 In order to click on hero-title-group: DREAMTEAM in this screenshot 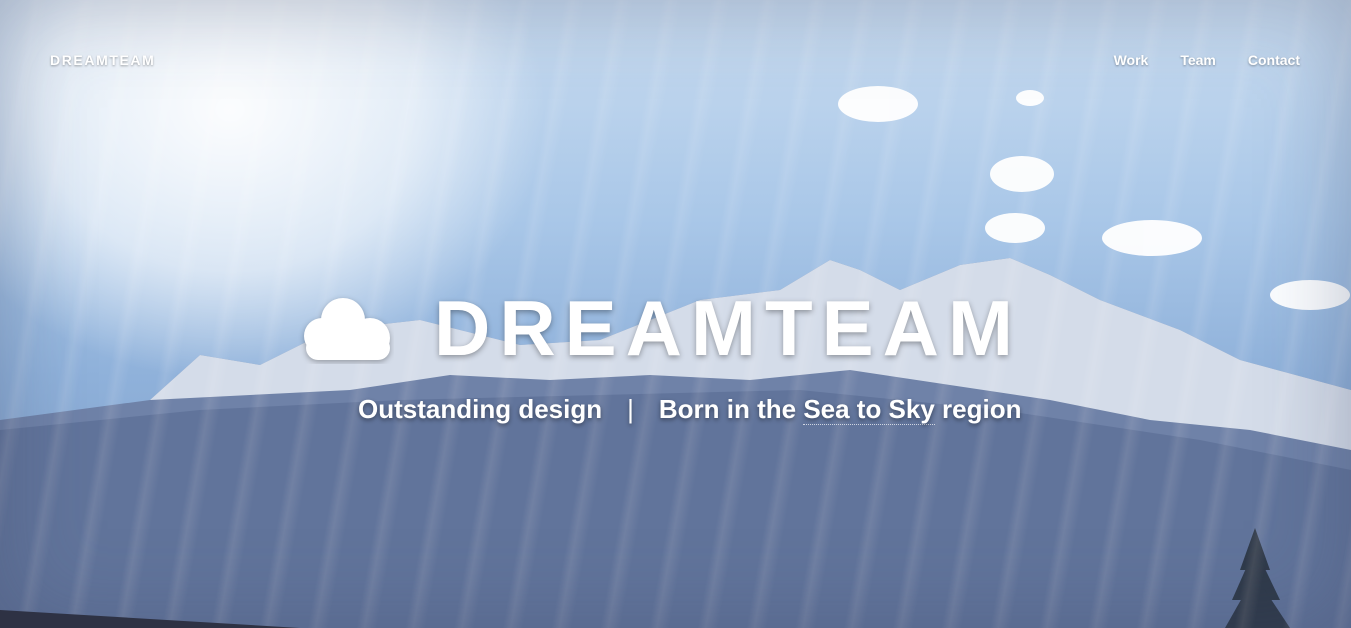, I will do `click(660, 328)`.